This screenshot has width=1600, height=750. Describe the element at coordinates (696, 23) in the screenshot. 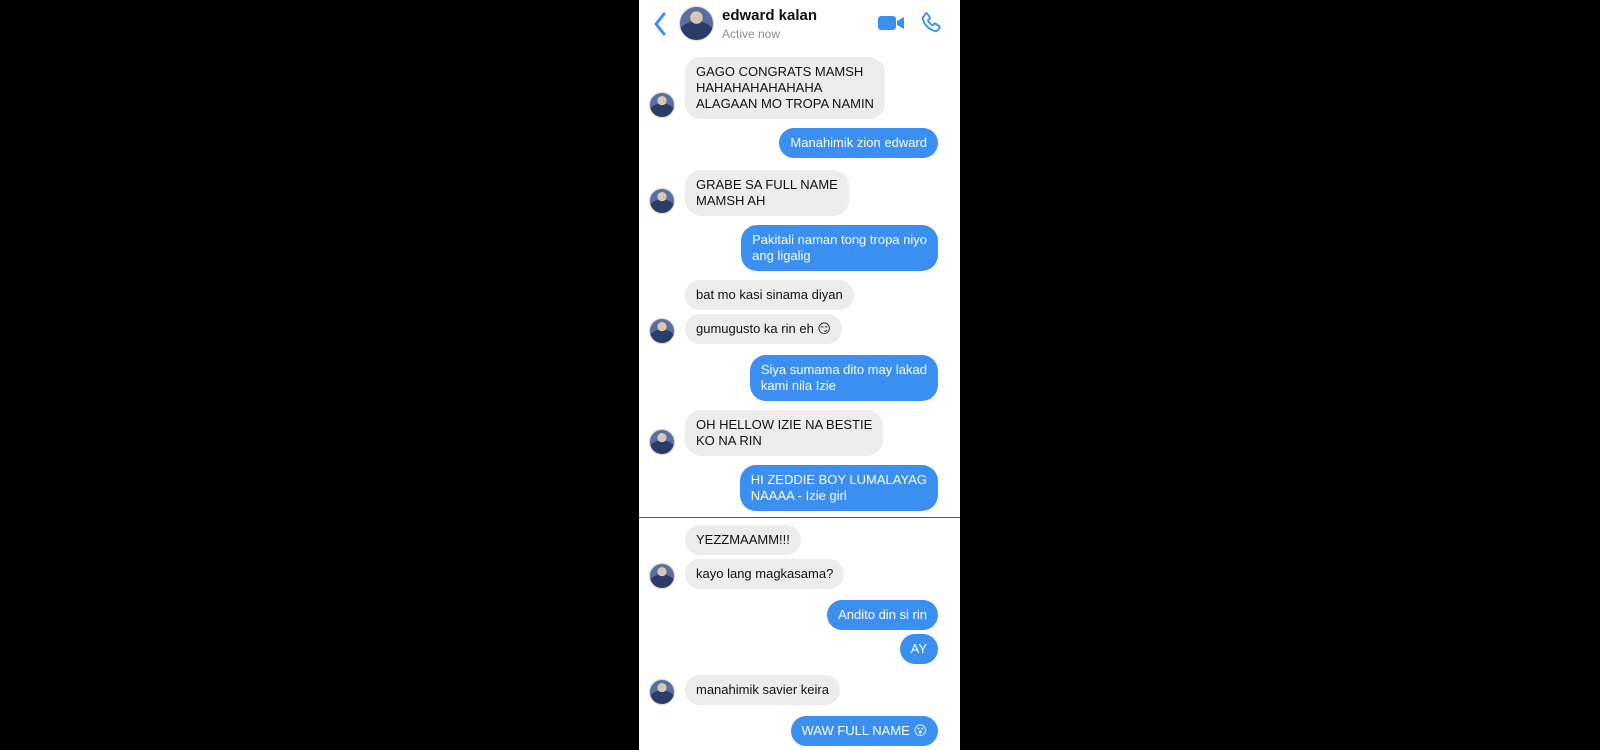

I see `contact-avatar` at that location.